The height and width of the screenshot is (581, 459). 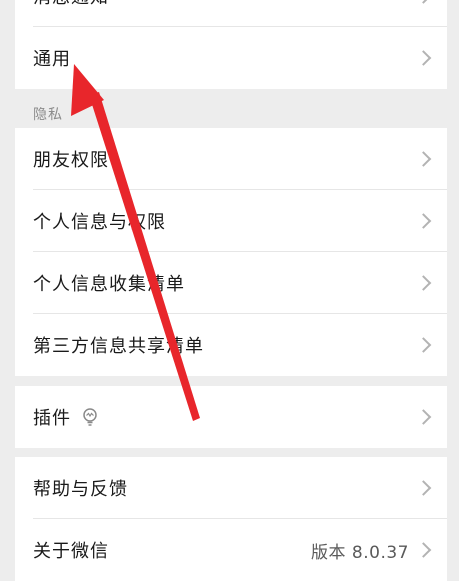 What do you see at coordinates (90, 417) in the screenshot?
I see `lightbulb-icon` at bounding box center [90, 417].